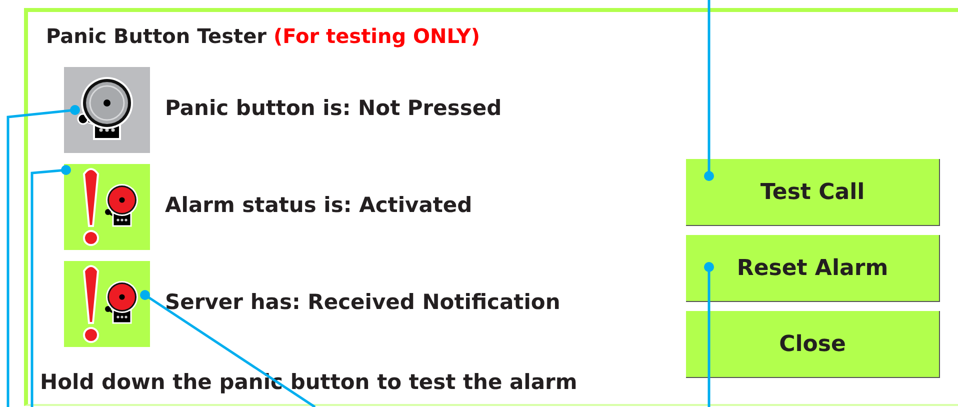 The width and height of the screenshot is (958, 407). I want to click on instruction-text: Hold down the panic button to test the alarm, so click(309, 382).